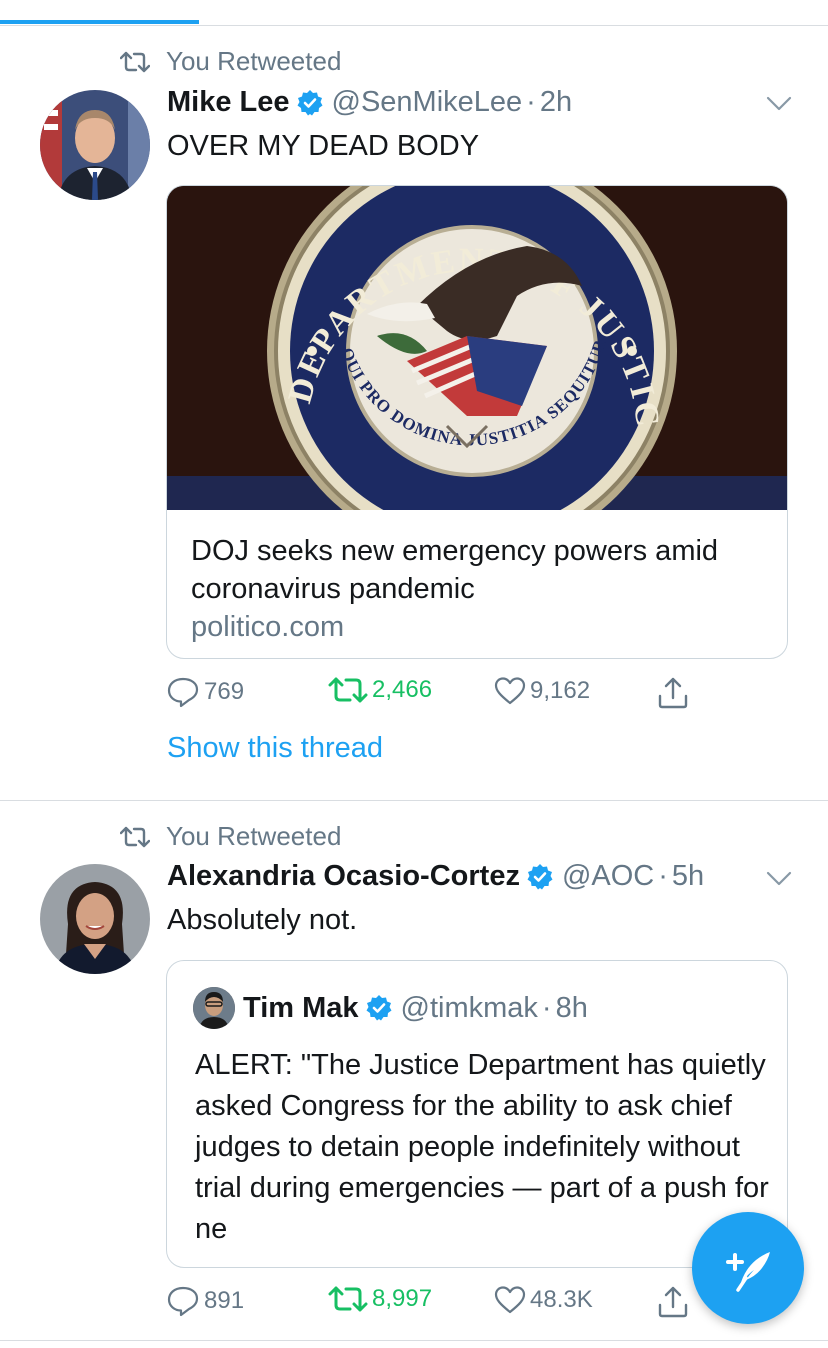 This screenshot has width=828, height=1348. I want to click on tweet-header: Mike Lee @SenMikeLee · 2h, so click(369, 102).